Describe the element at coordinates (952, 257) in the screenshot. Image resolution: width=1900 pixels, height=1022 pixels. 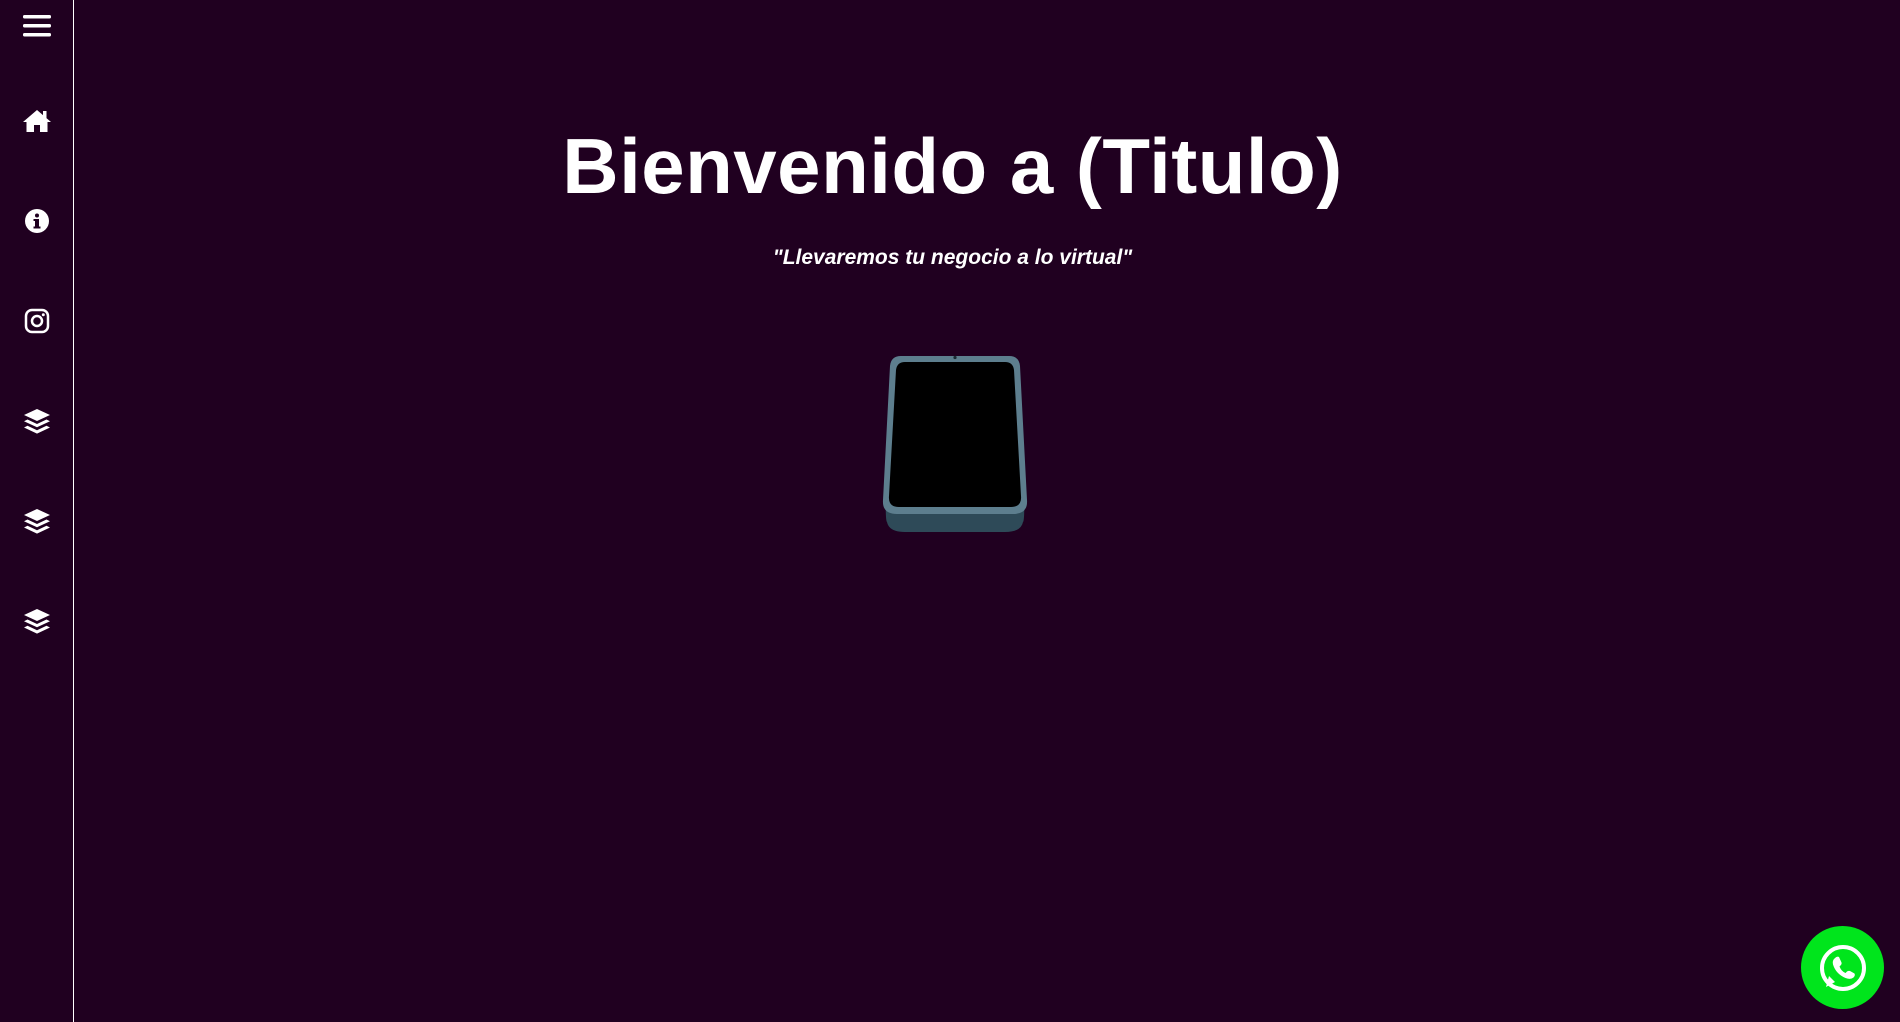
I see `tagline: "Llevaremos tu negocio a lo virtual"` at that location.